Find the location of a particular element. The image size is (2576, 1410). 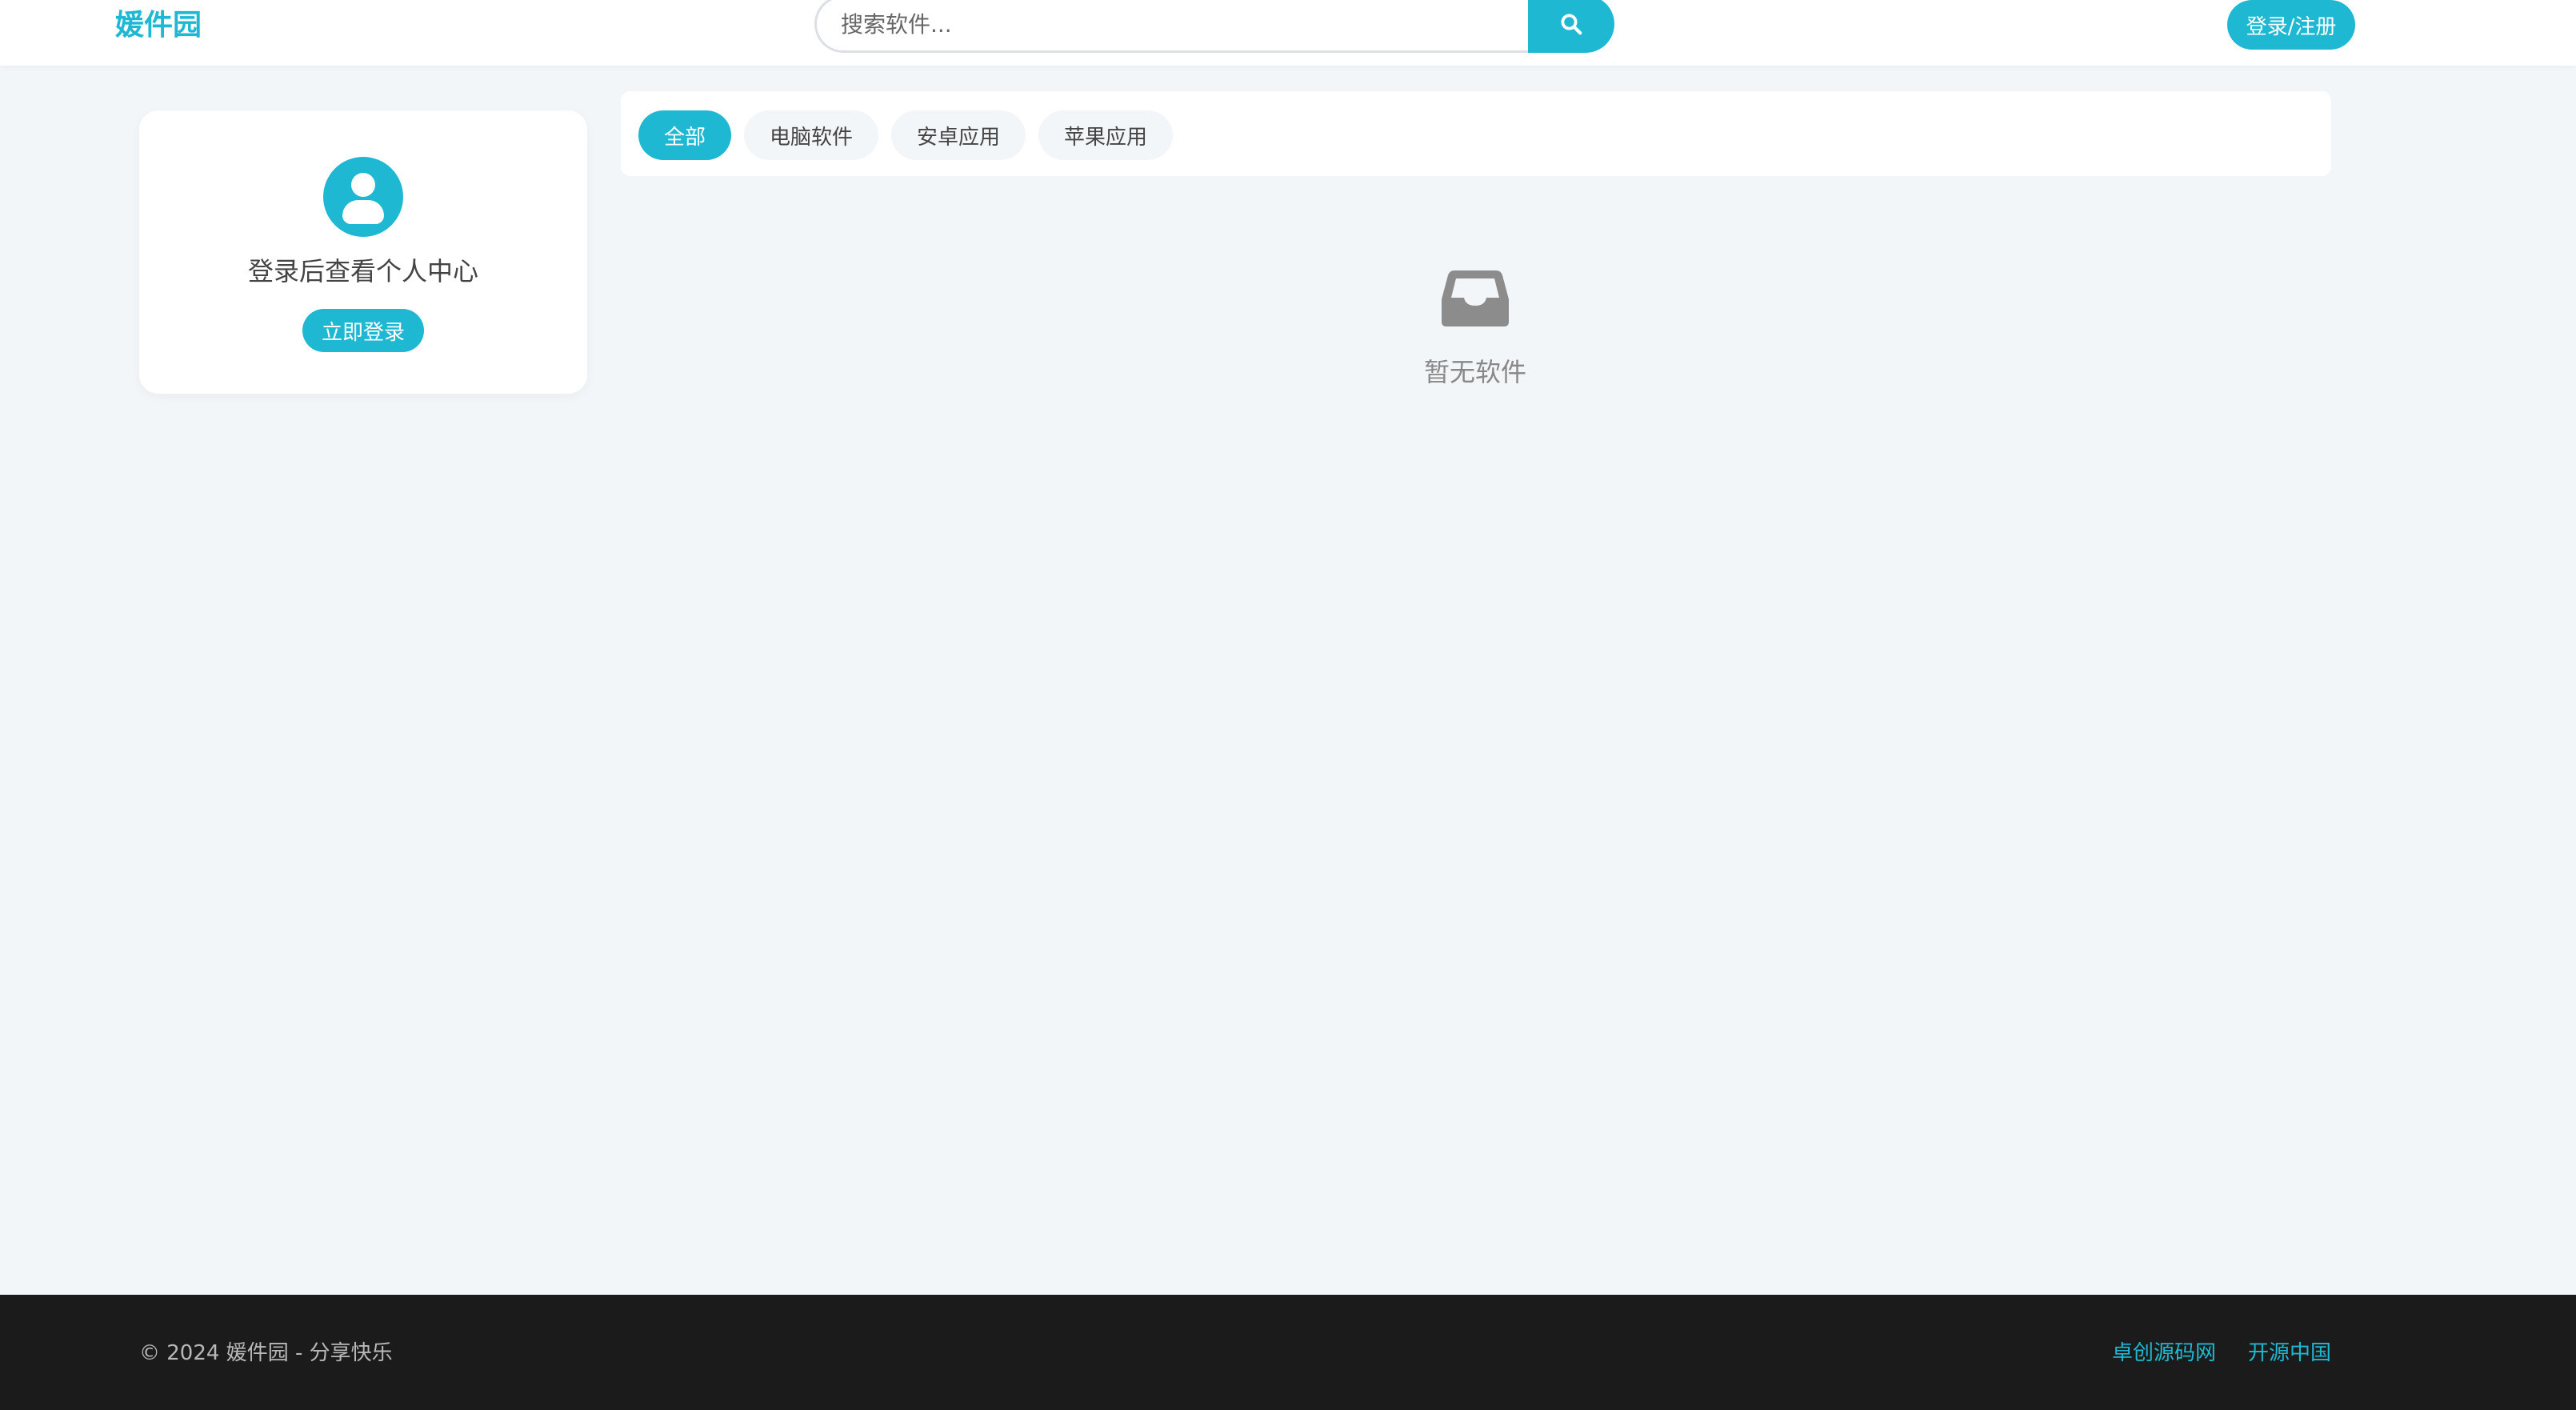

footer-links: 卓创源码网 开源中国 is located at coordinates (2221, 1351).